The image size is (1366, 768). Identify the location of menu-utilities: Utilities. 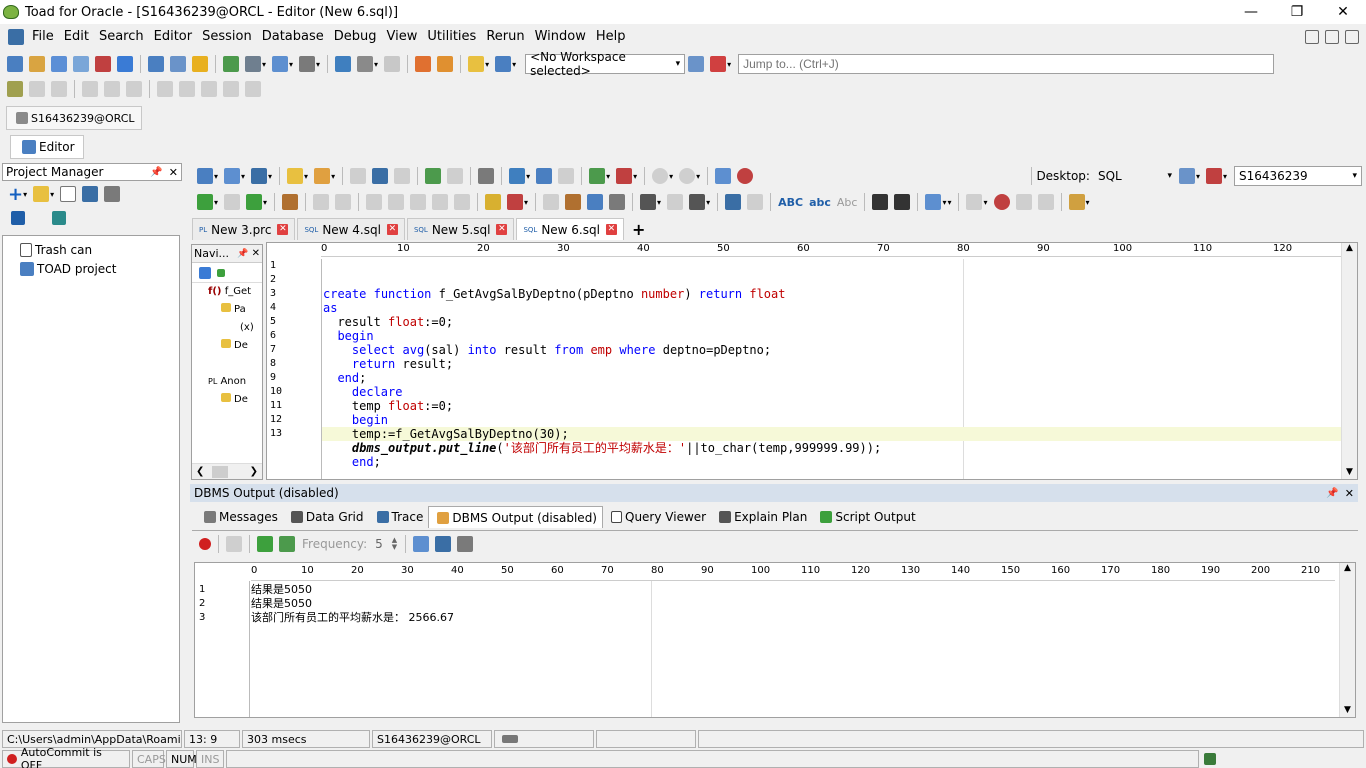
(451, 37).